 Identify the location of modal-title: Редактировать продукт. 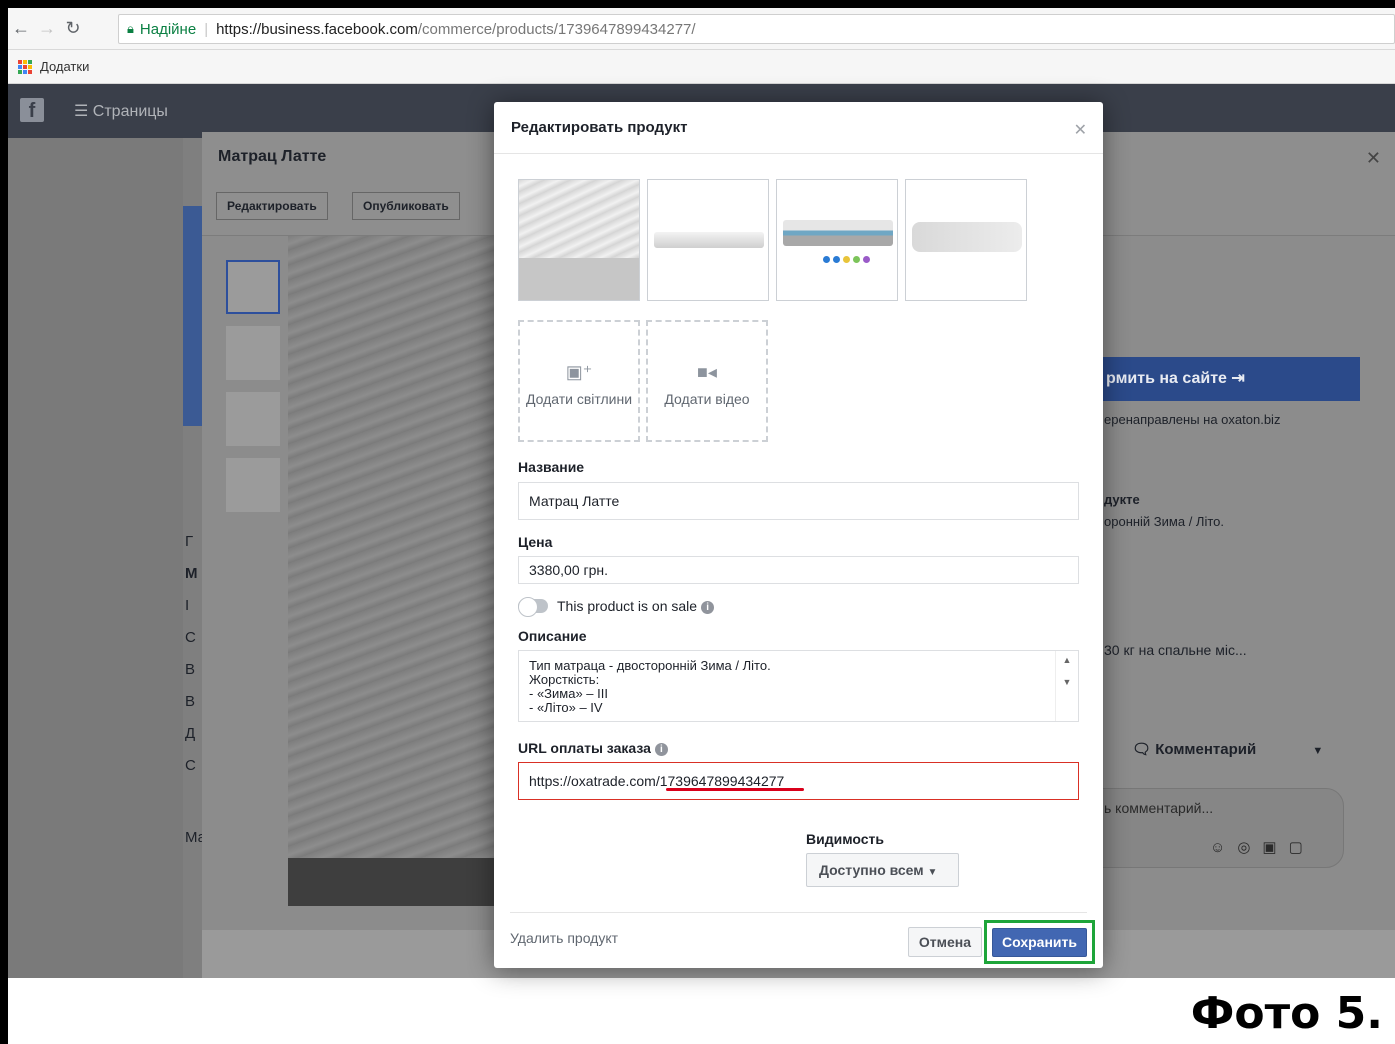
(599, 127).